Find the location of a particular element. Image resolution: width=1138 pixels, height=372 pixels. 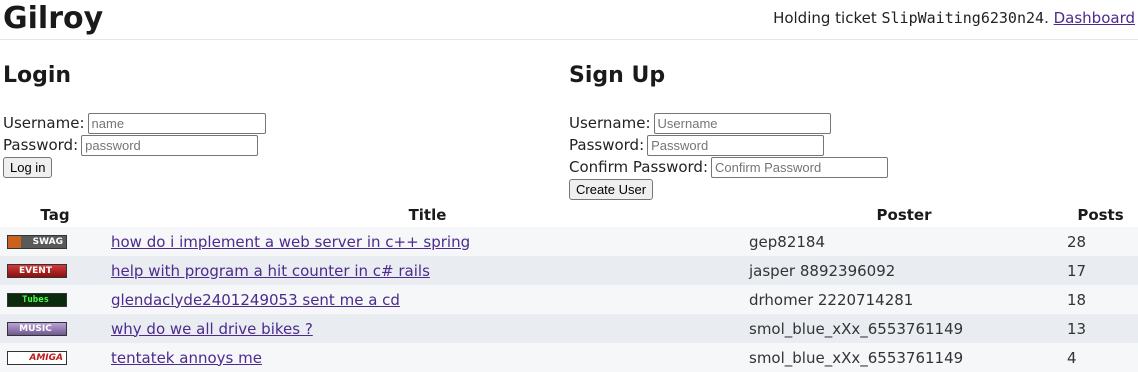

login-username-label: Username: is located at coordinates (44, 123).